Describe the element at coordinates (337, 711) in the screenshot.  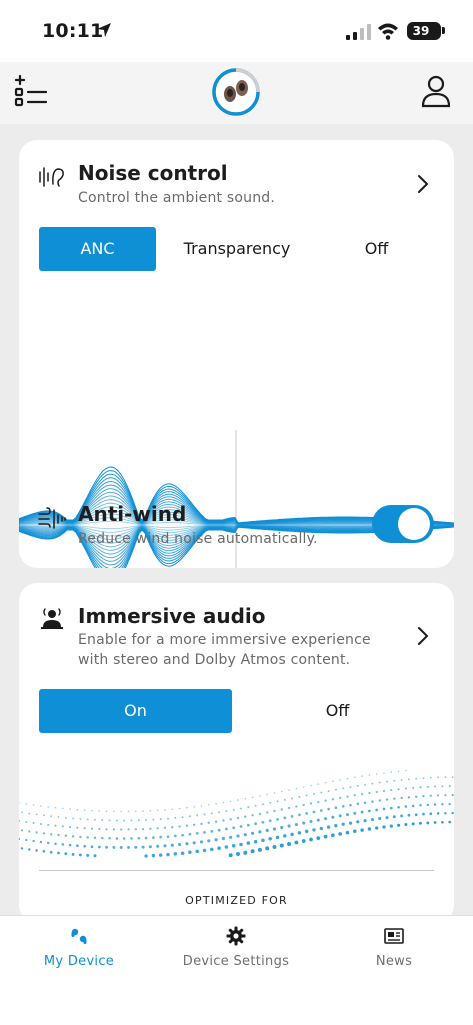
I see `immersive-off-button: Off` at that location.